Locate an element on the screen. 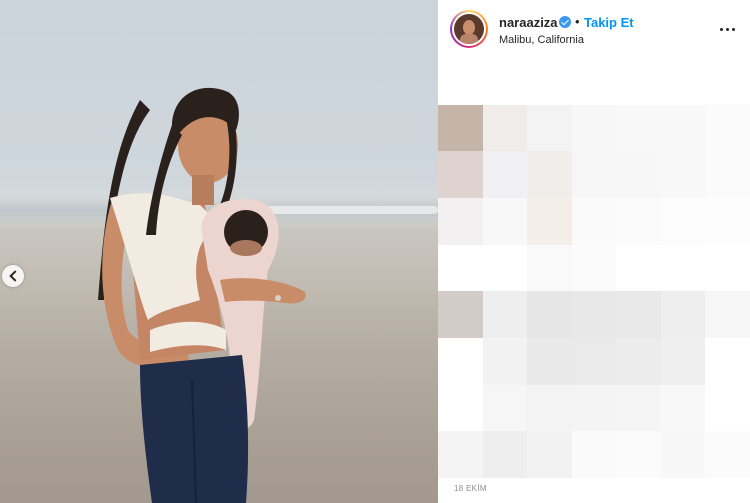 The height and width of the screenshot is (503, 750). story-ring is located at coordinates (469, 29).